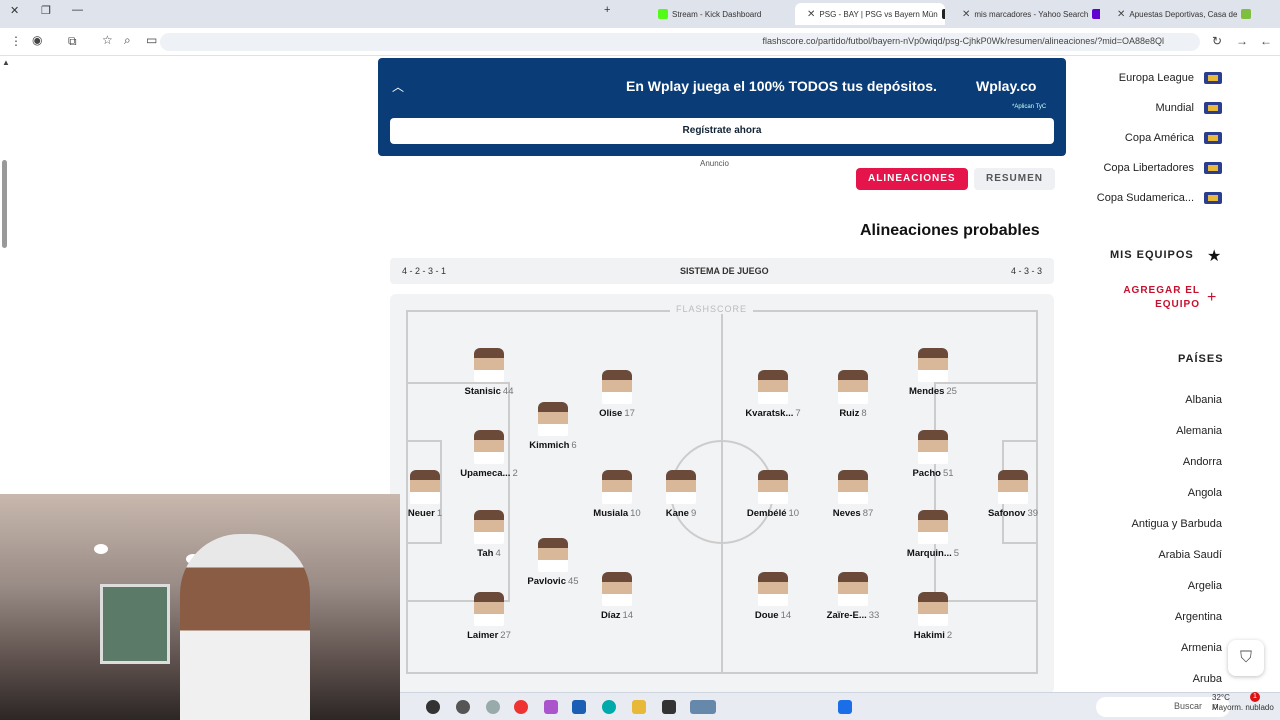 The width and height of the screenshot is (1280, 720). Describe the element at coordinates (1006, 86) in the screenshot. I see `ad-brand-logo: Wplay.co` at that location.